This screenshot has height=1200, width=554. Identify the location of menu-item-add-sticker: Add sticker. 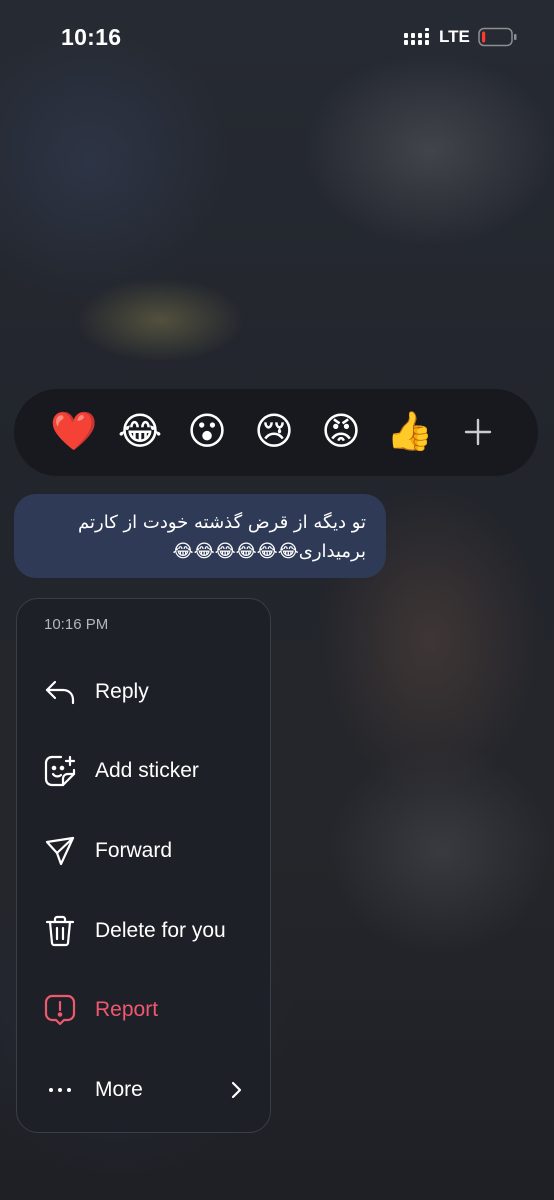
(143, 771).